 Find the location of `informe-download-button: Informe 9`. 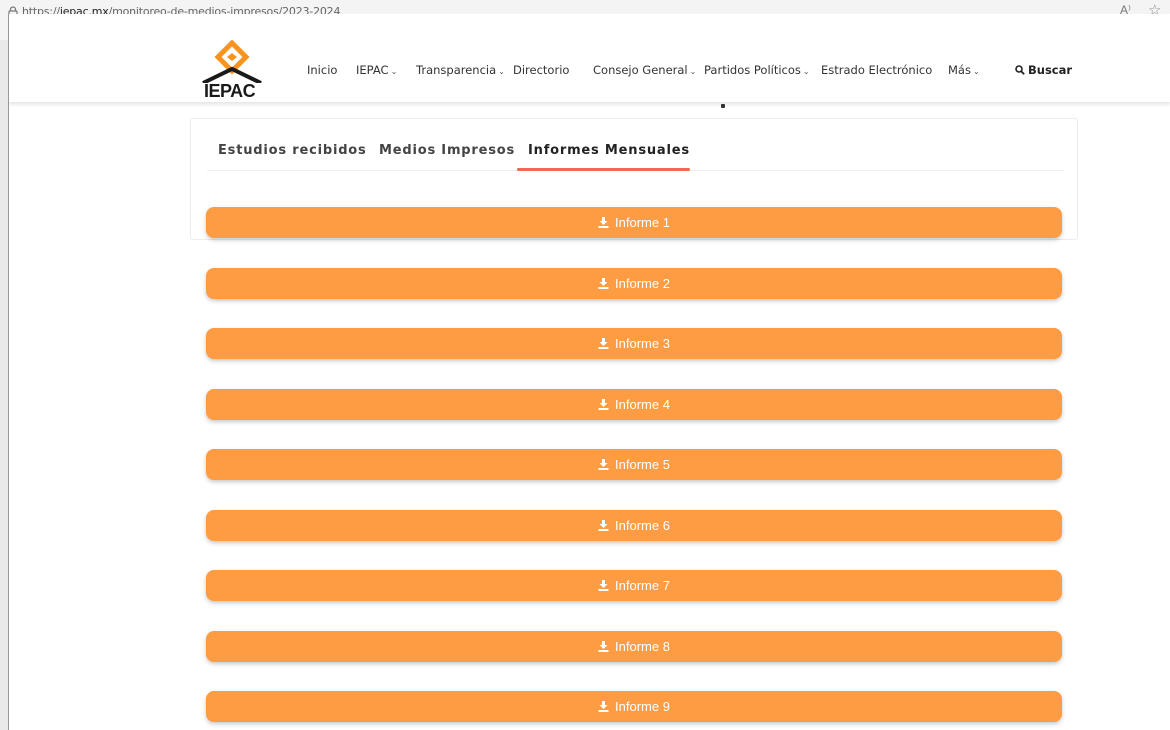

informe-download-button: Informe 9 is located at coordinates (634, 706).